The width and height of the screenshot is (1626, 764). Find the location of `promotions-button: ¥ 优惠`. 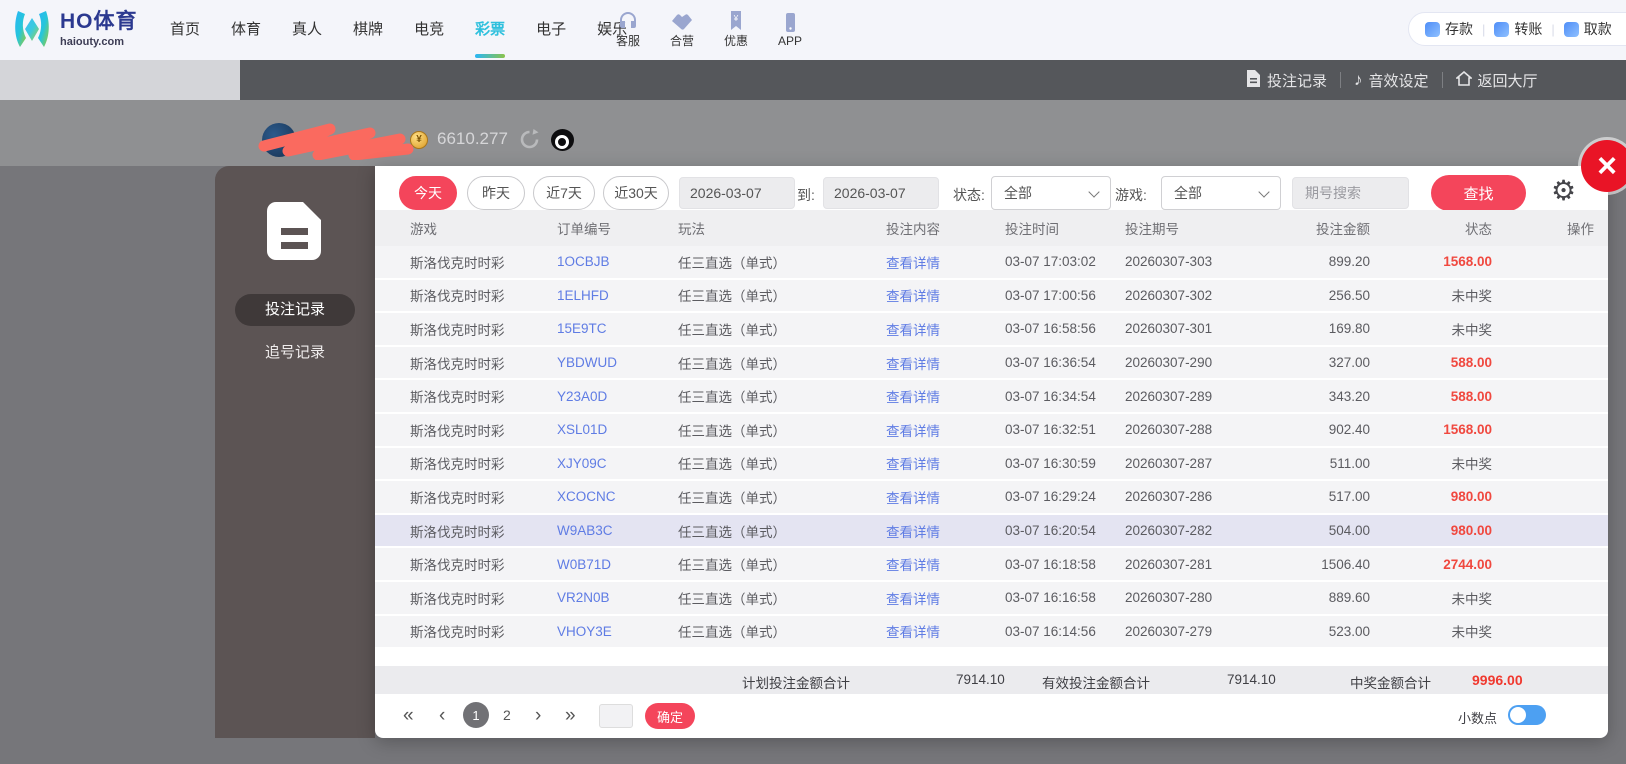

promotions-button: ¥ 优惠 is located at coordinates (736, 30).